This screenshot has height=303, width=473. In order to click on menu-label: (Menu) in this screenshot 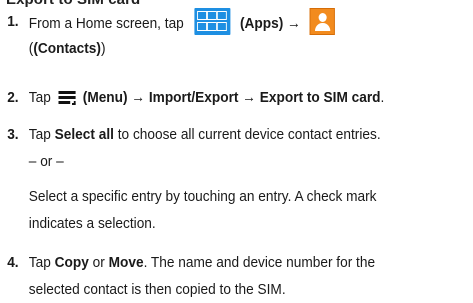, I will do `click(105, 97)`.